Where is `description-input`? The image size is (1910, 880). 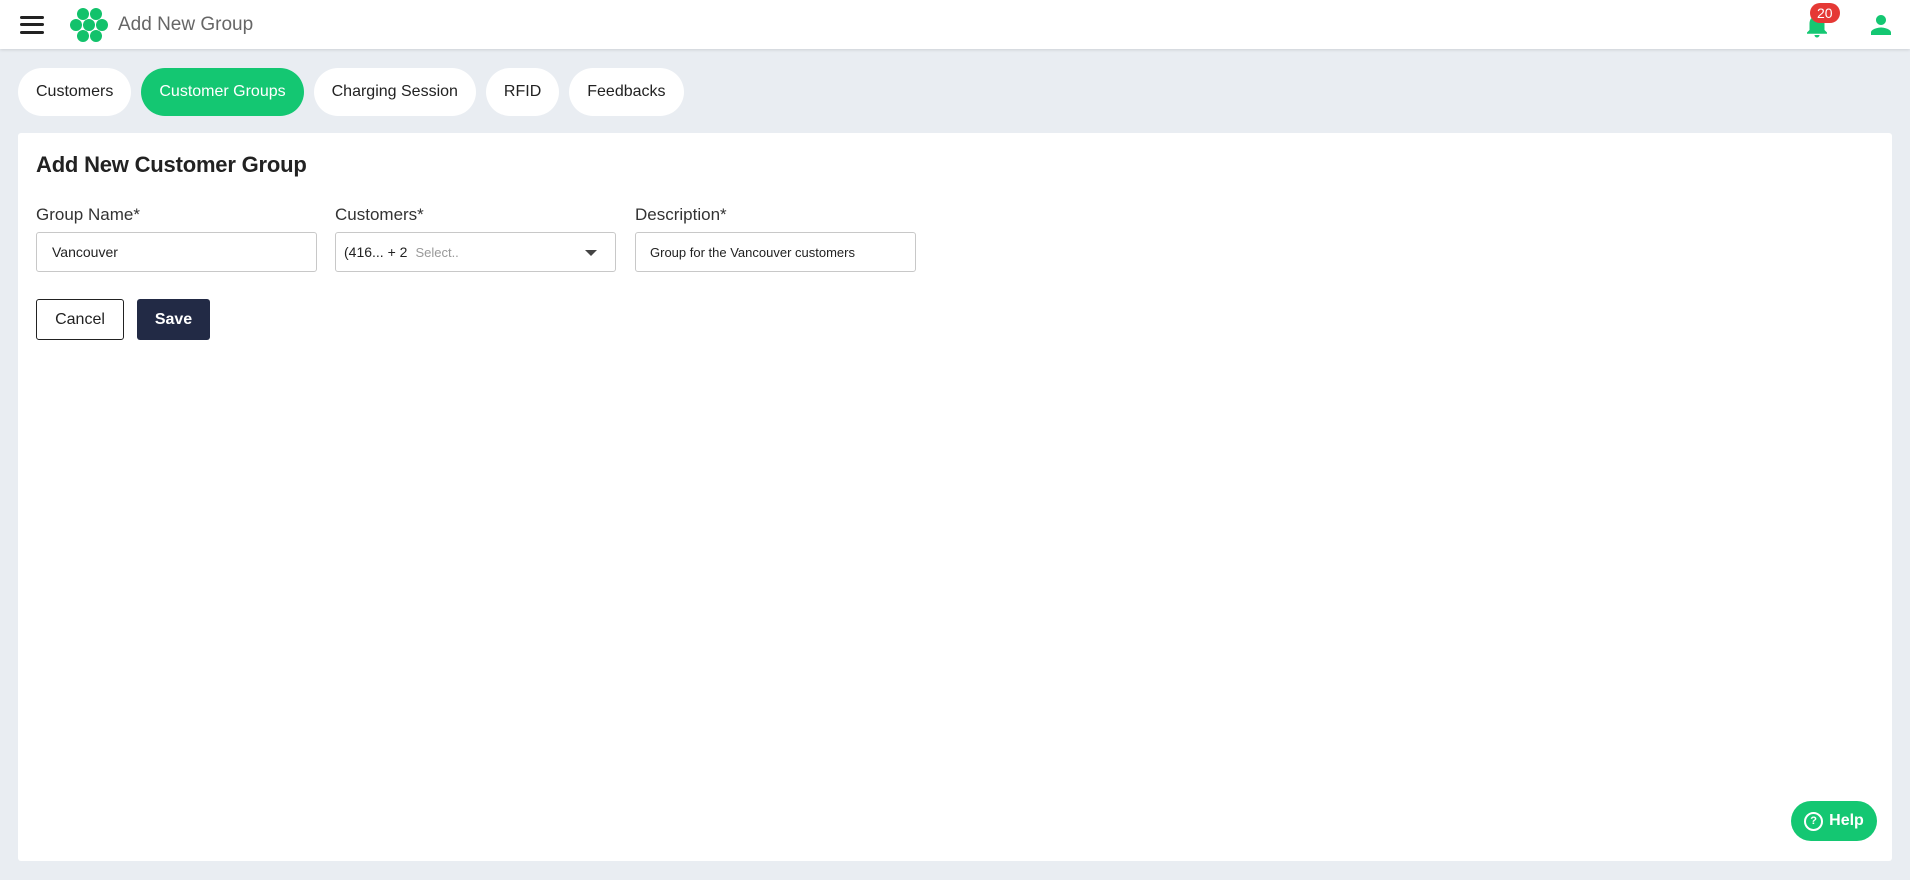 description-input is located at coordinates (775, 252).